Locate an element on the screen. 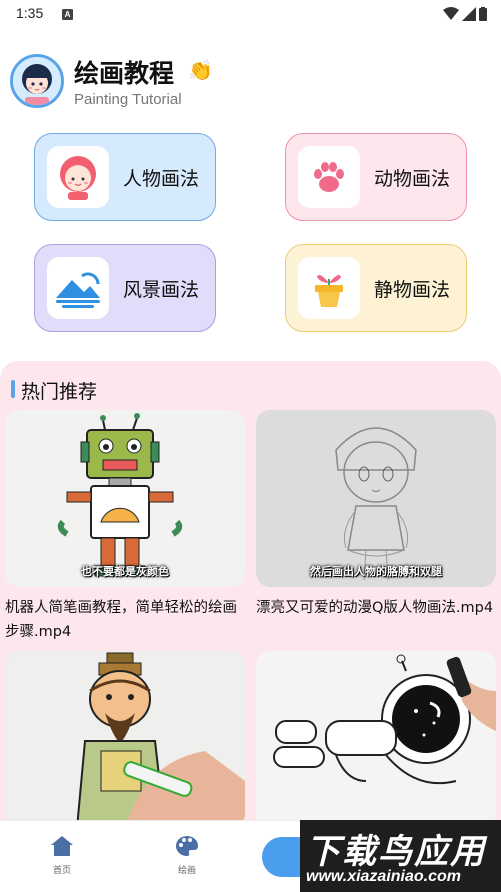 This screenshot has height=892, width=501. plant-pot-icon is located at coordinates (329, 291).